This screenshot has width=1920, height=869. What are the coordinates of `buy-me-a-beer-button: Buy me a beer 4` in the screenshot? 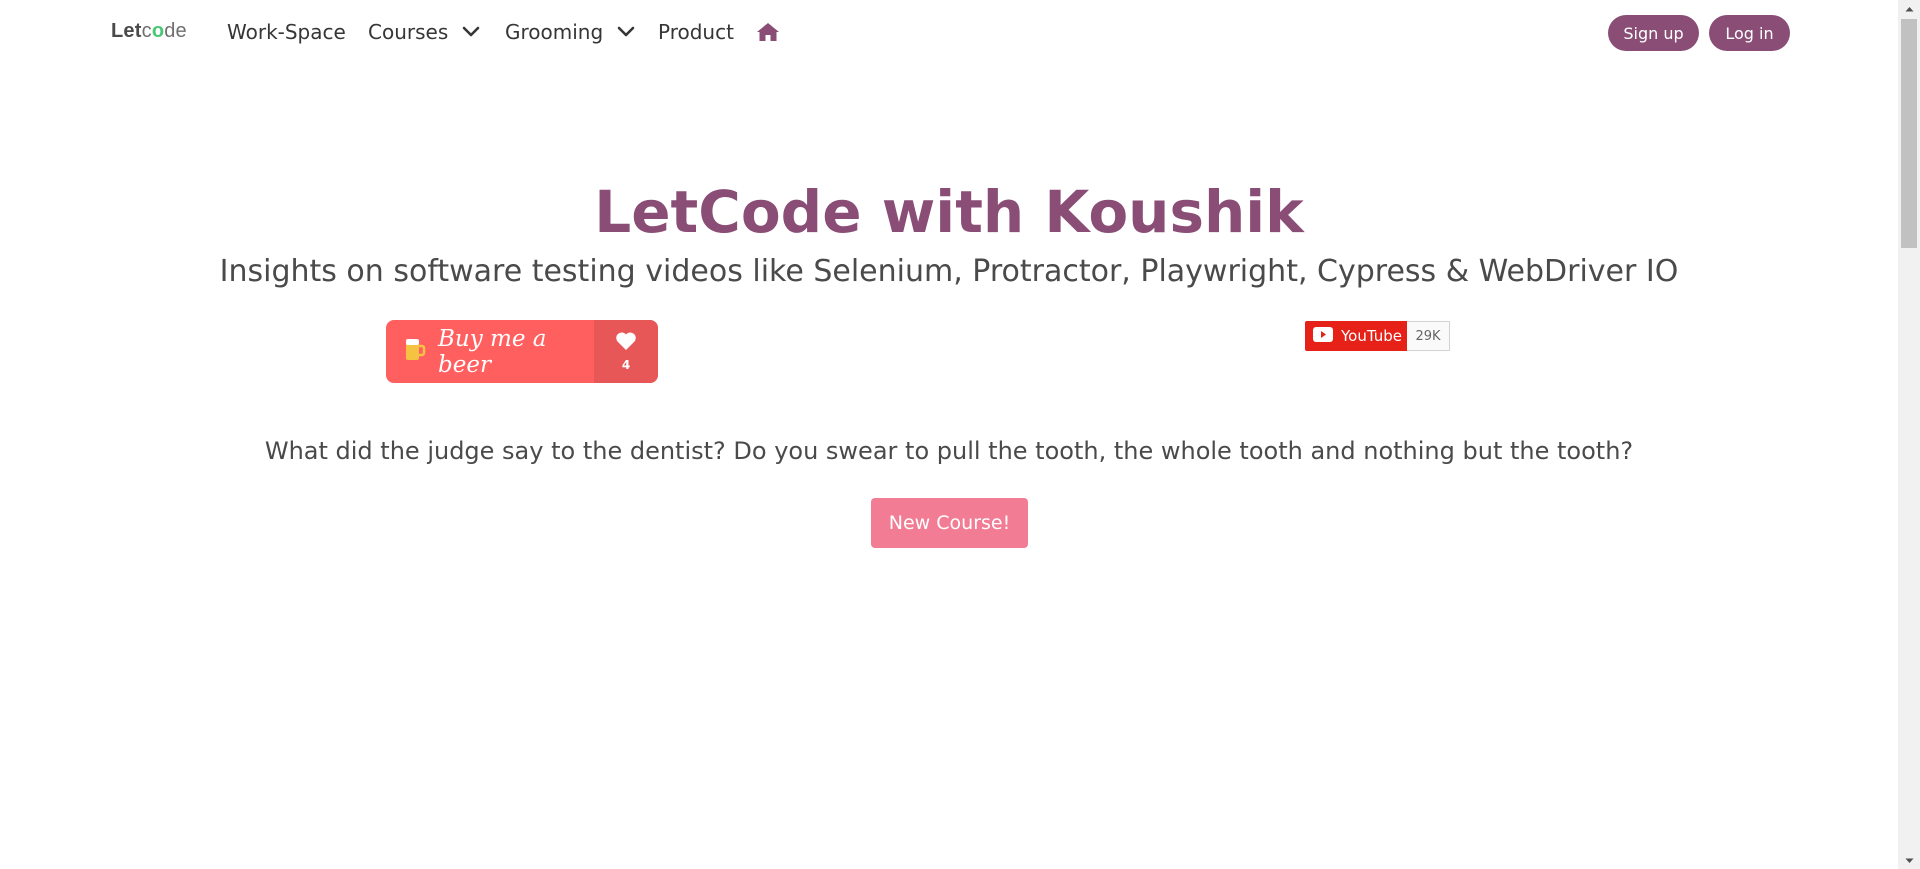 It's located at (522, 351).